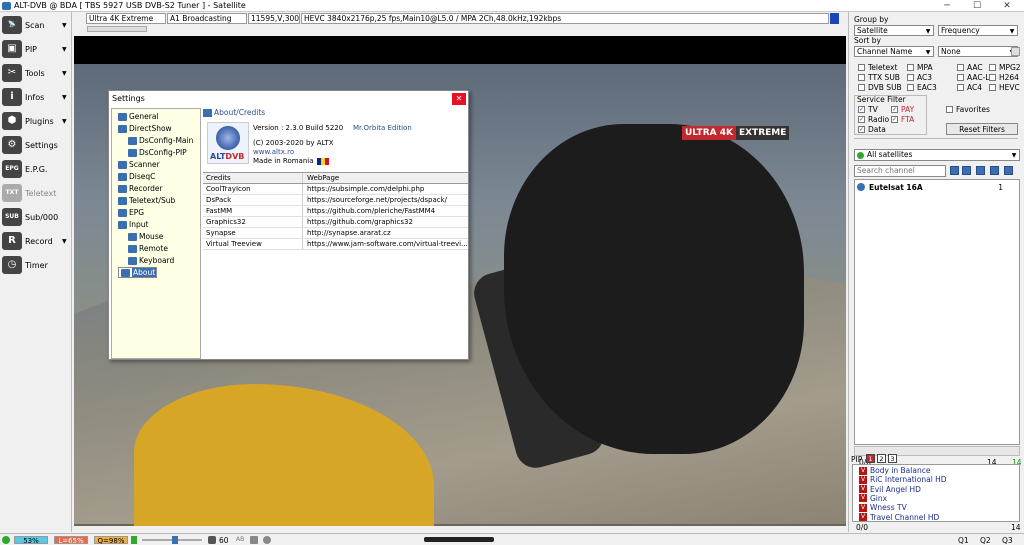  I want to click on zoom-2-button: Q2, so click(985, 540).